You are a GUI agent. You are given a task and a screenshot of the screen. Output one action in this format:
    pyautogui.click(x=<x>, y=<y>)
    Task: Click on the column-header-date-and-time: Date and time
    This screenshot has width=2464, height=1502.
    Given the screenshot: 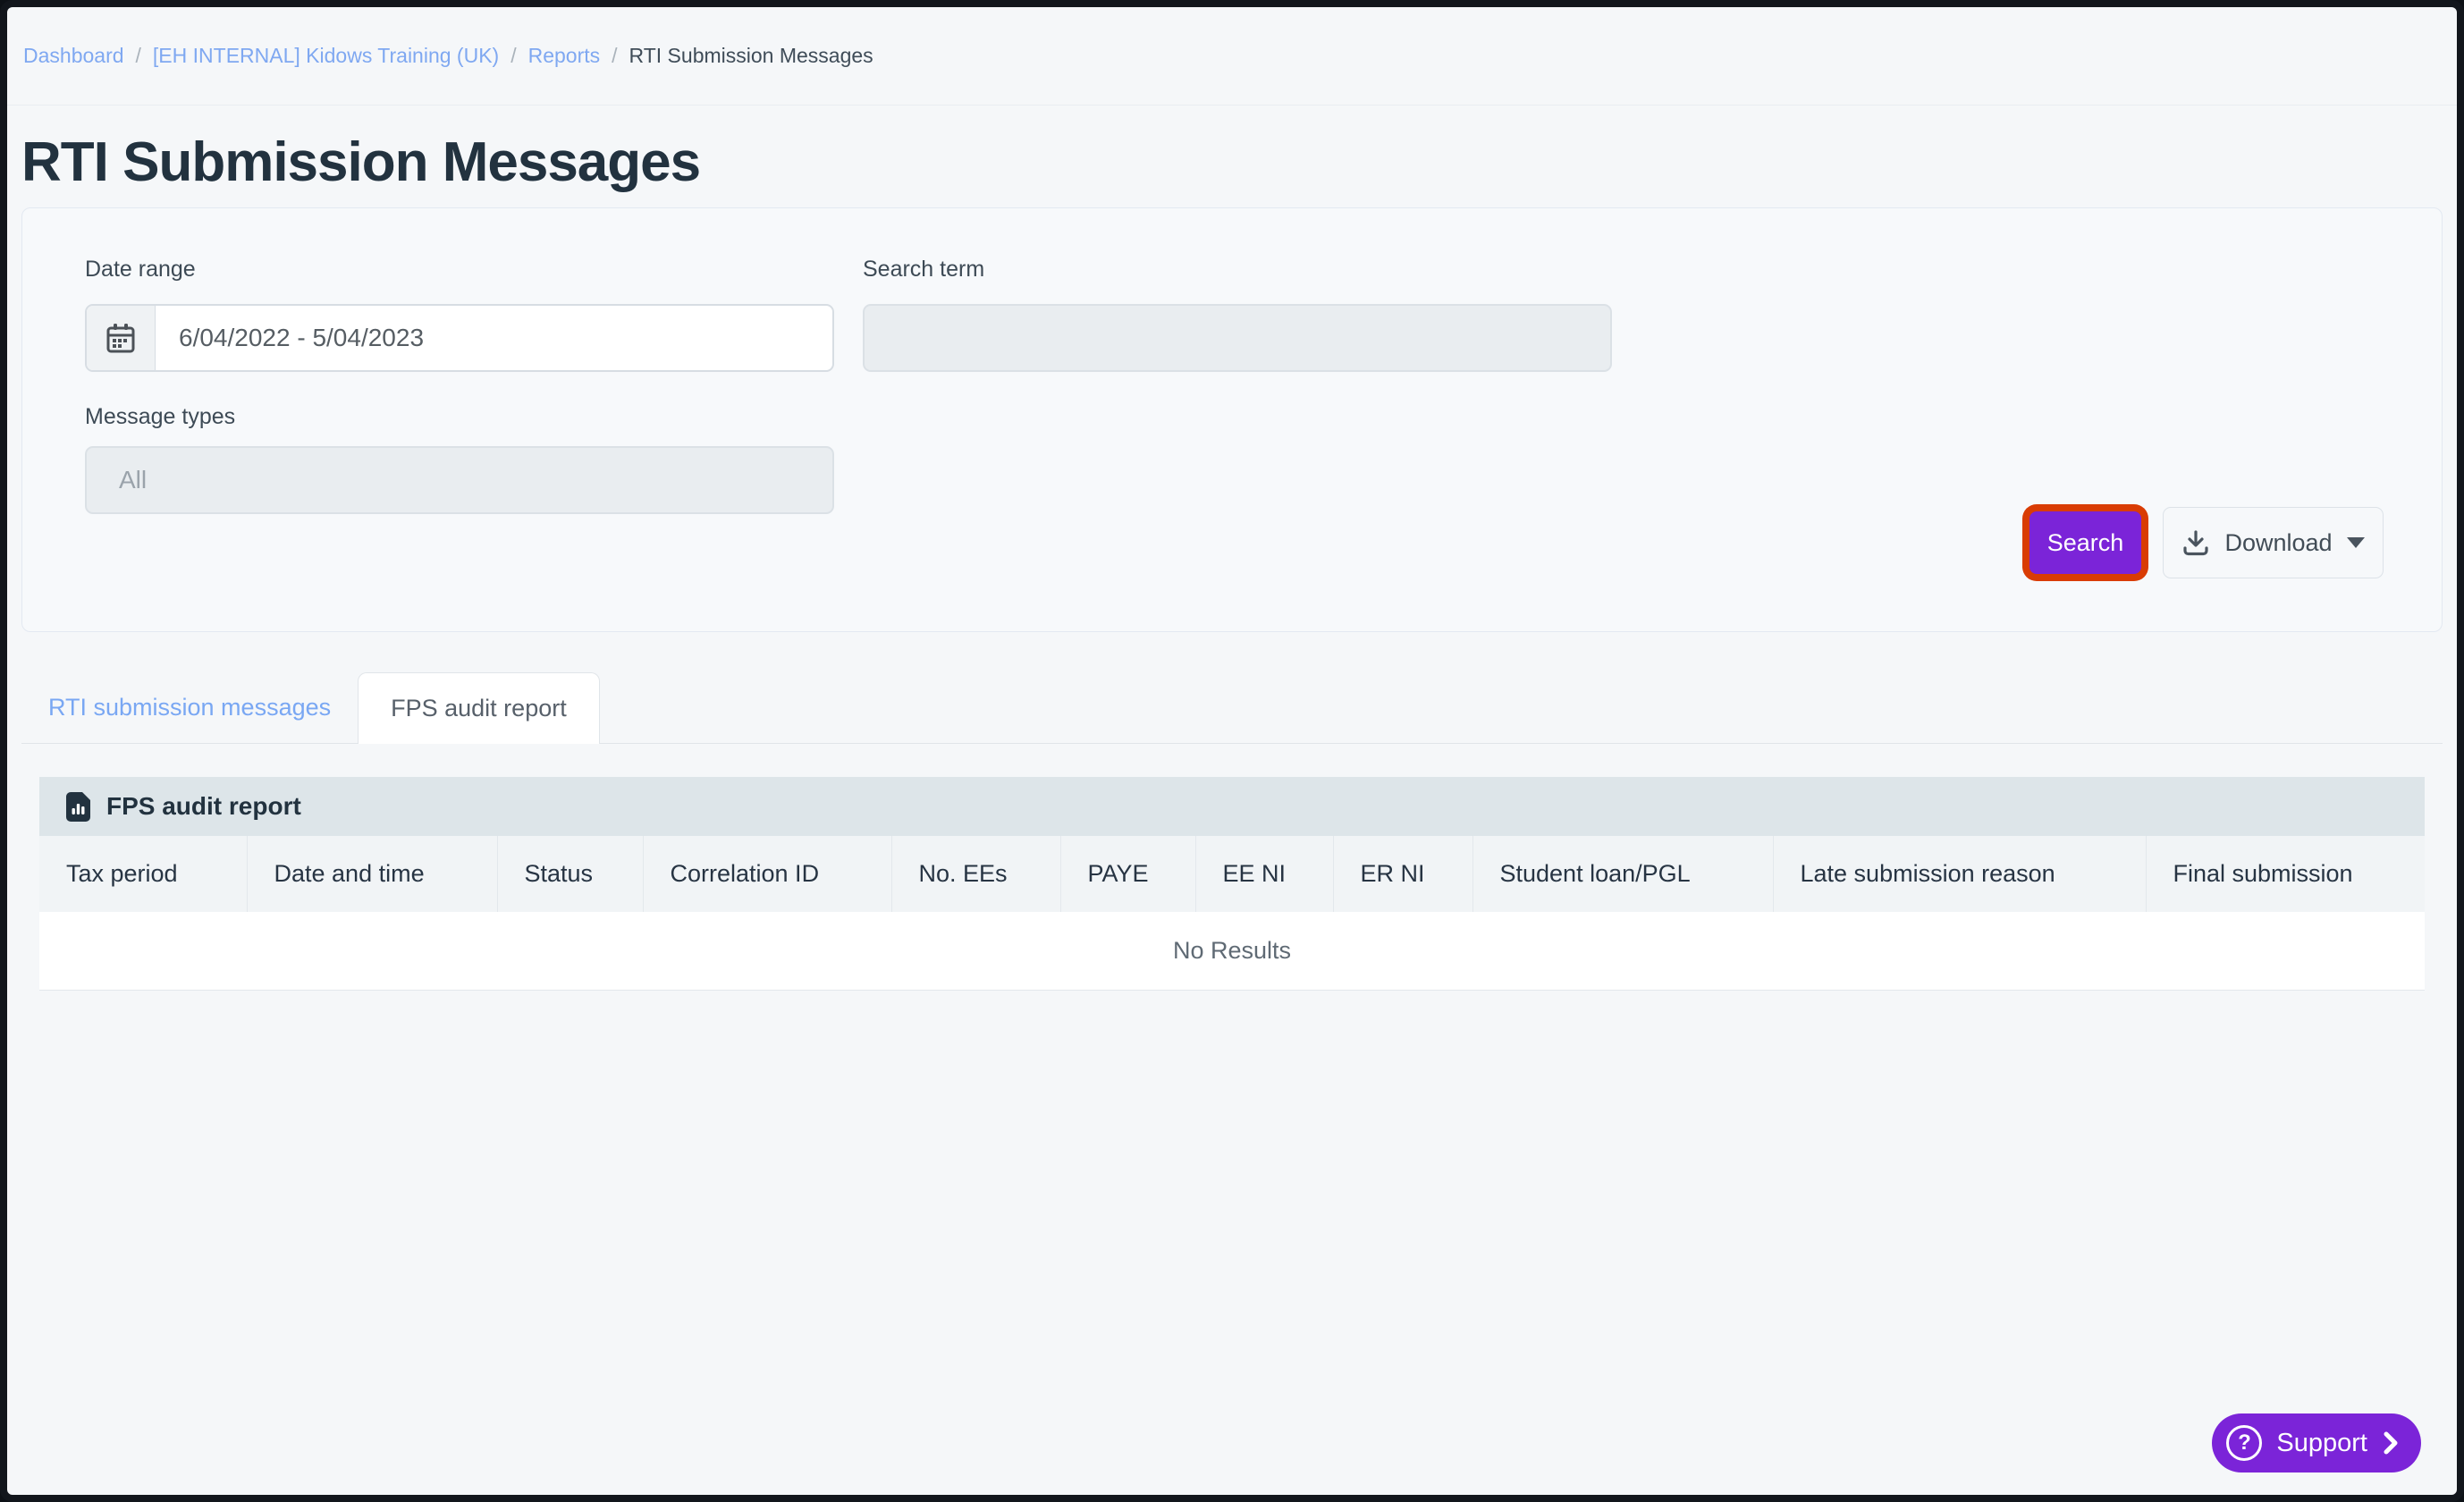 What is the action you would take?
    pyautogui.click(x=371, y=874)
    